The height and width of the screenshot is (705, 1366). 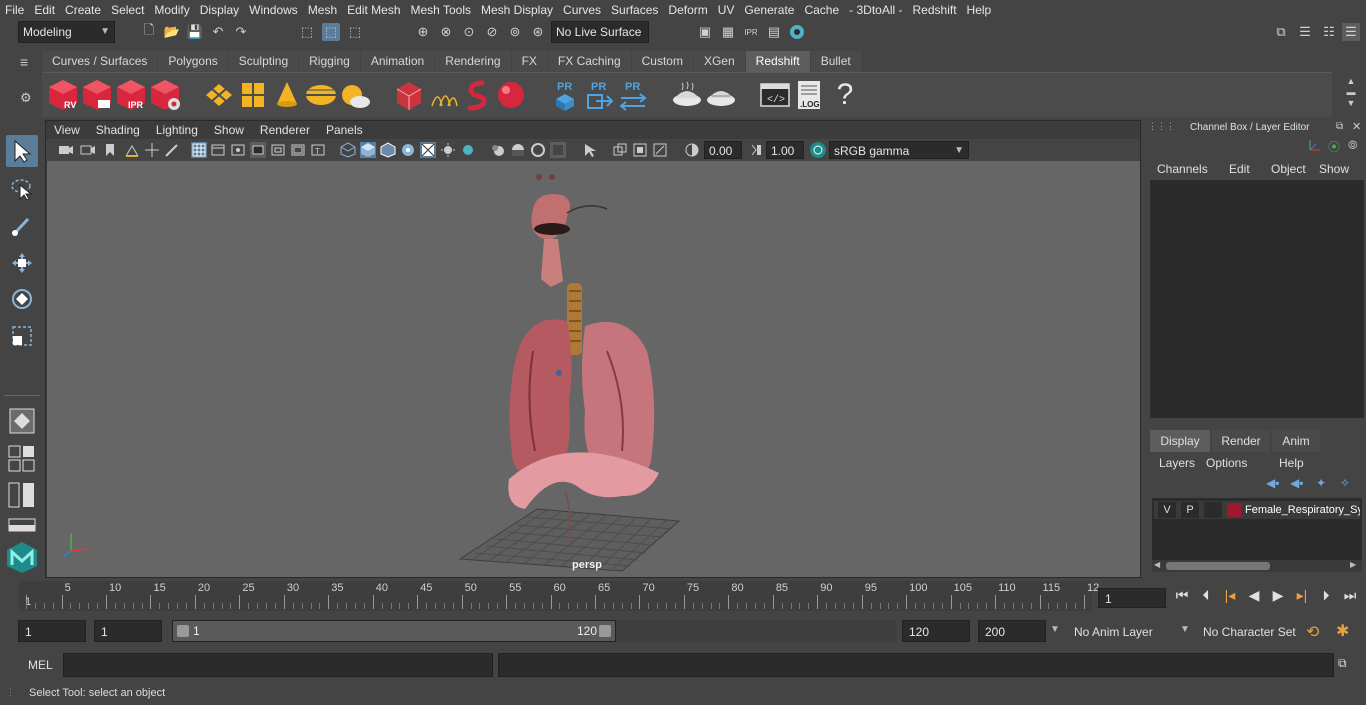 I want to click on menu-file: File, so click(x=14, y=10).